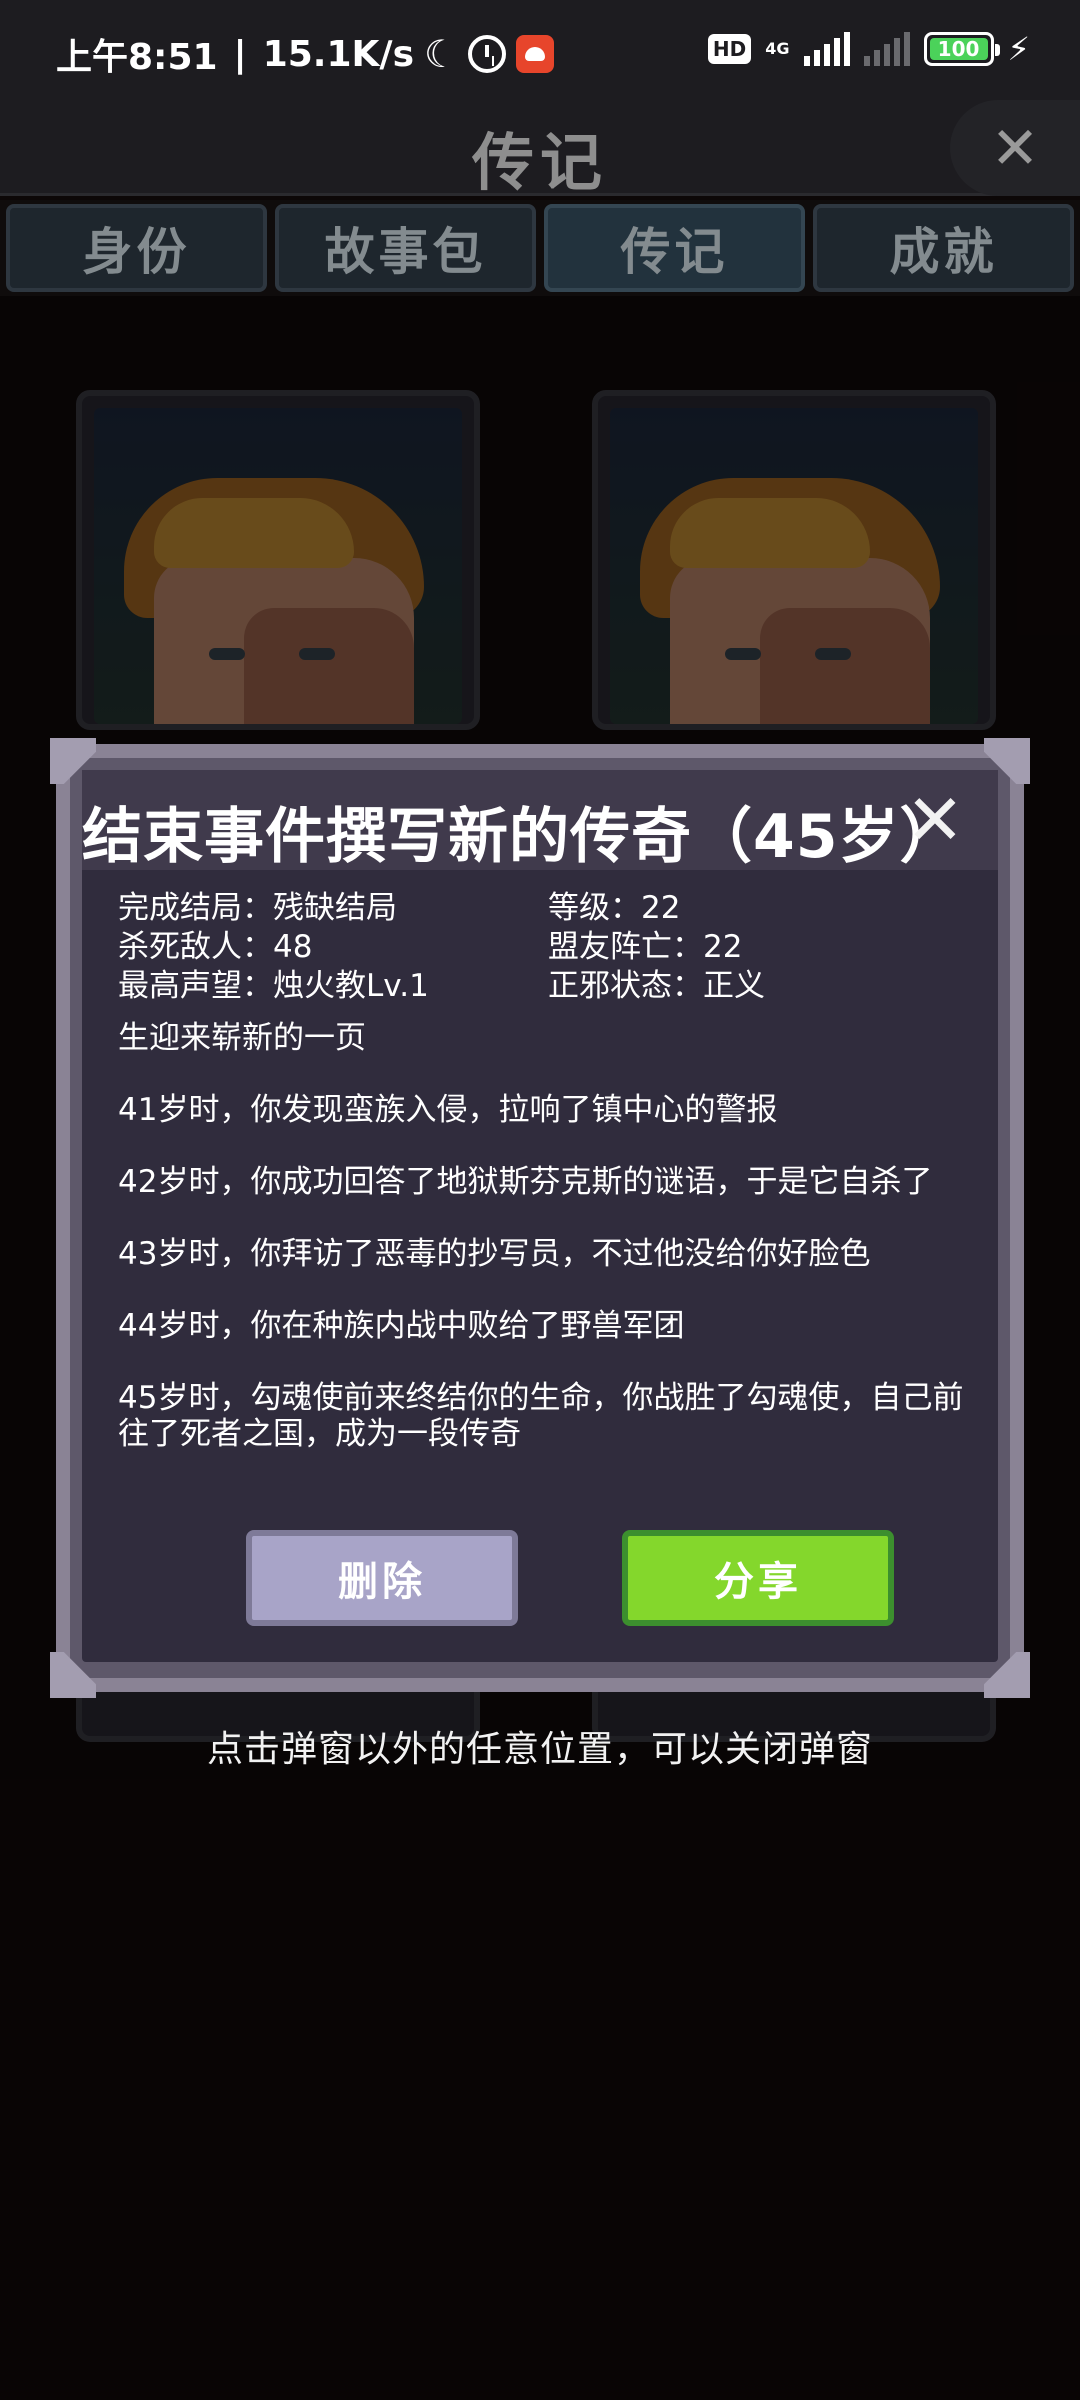 The width and height of the screenshot is (1080, 2400). What do you see at coordinates (242, 1038) in the screenshot?
I see `bio-entry: 生迎来崭新的一页` at bounding box center [242, 1038].